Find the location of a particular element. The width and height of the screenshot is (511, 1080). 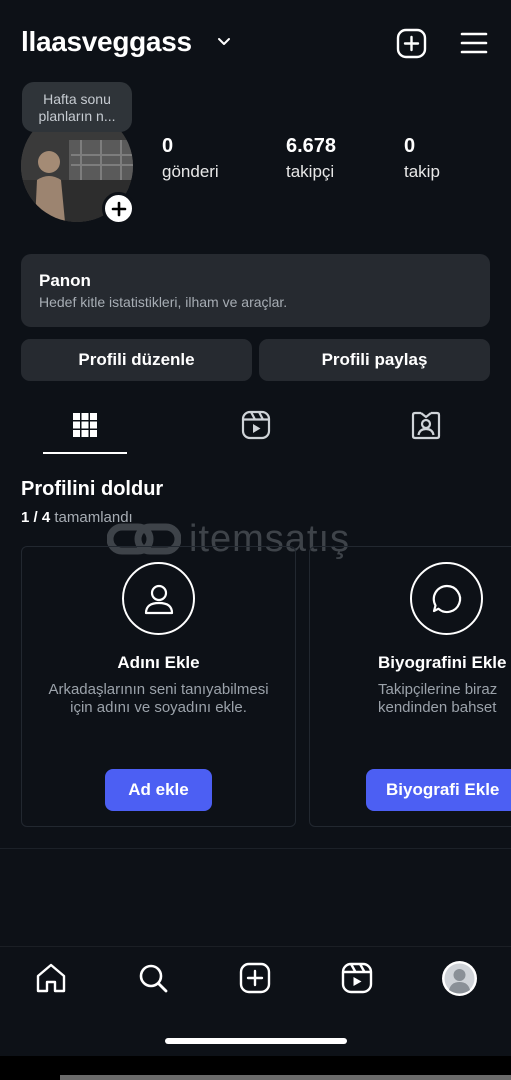

tab-selected-indicator is located at coordinates (85, 453).